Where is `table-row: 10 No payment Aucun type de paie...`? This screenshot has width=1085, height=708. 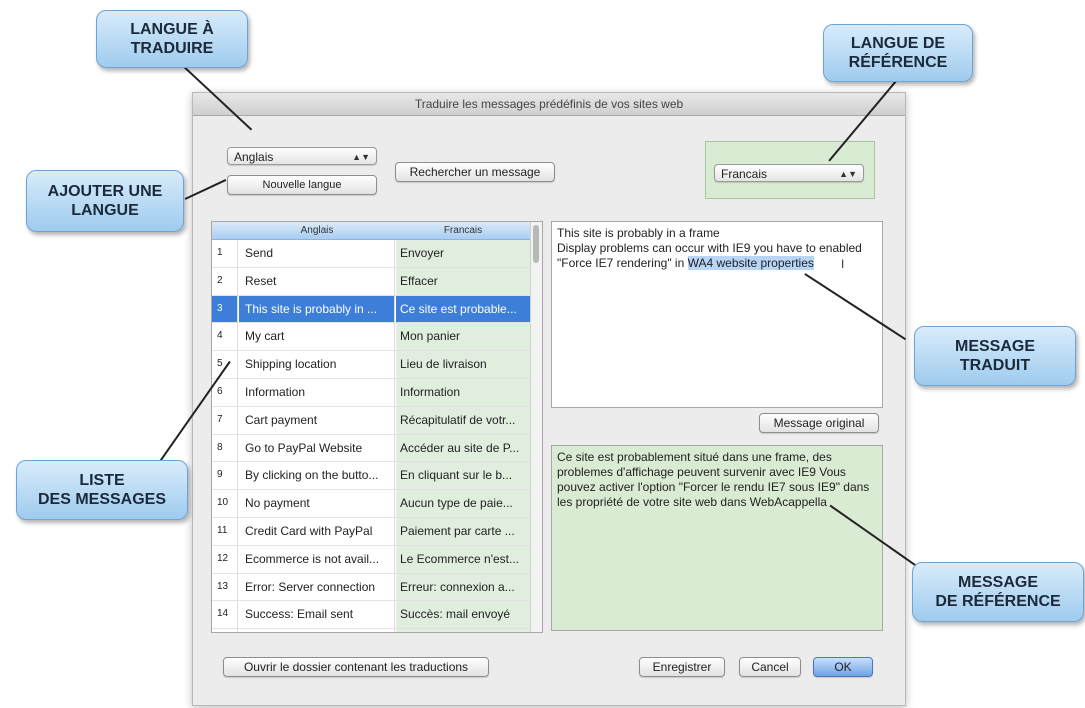
table-row: 10 No payment Aucun type de paie... is located at coordinates (377, 504).